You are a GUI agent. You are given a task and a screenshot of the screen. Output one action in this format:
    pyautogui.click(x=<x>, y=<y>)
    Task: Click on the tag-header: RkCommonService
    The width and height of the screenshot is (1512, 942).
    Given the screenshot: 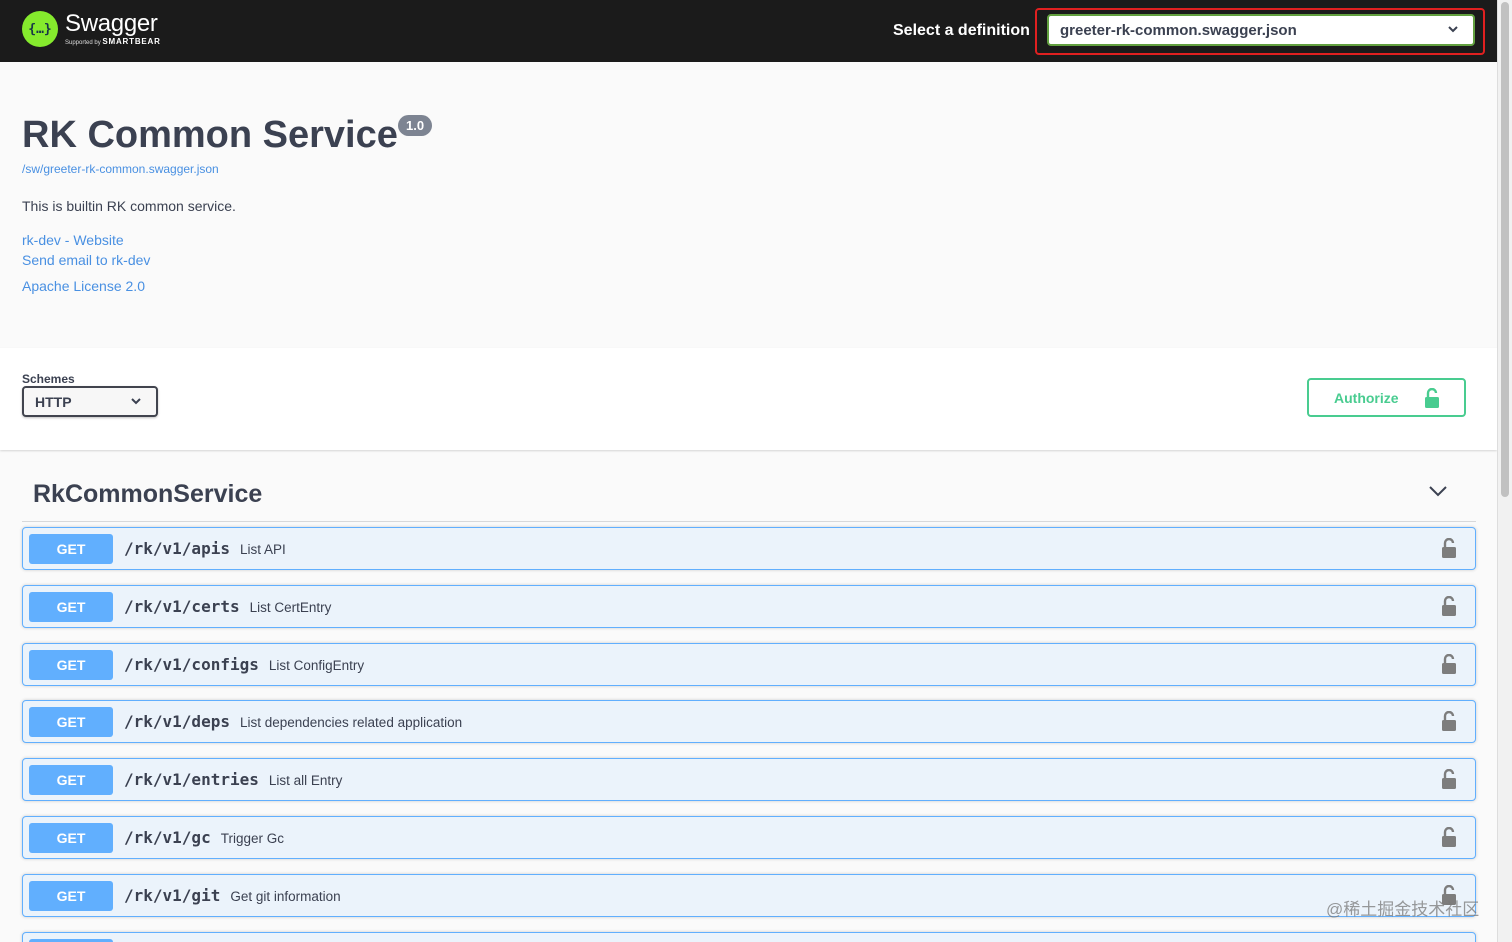 What is the action you would take?
    pyautogui.click(x=749, y=494)
    